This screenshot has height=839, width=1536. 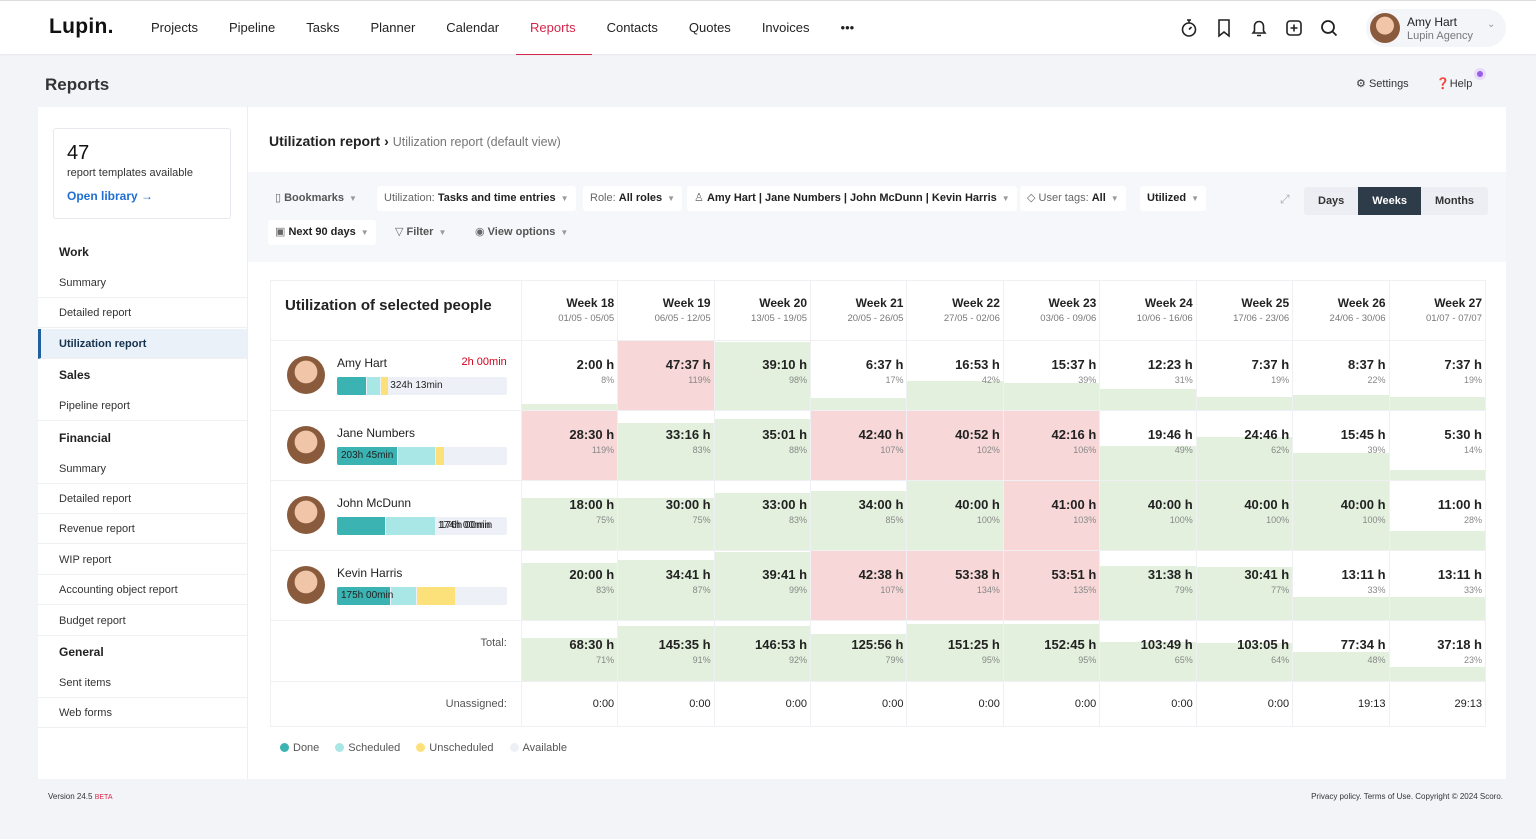 I want to click on sidebar-item-web-forms: Web forms, so click(x=142, y=713).